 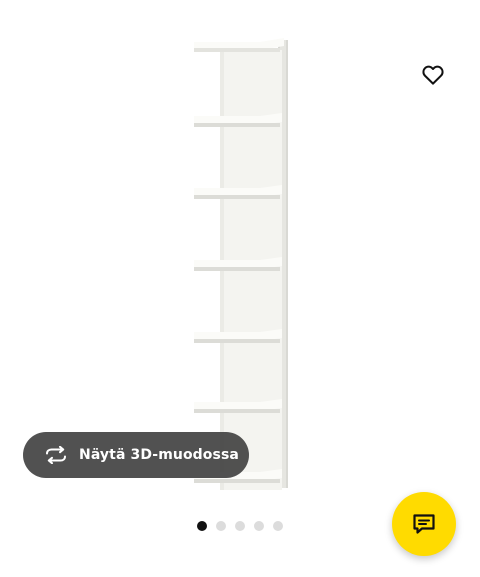 I want to click on chat-button, so click(x=424, y=524).